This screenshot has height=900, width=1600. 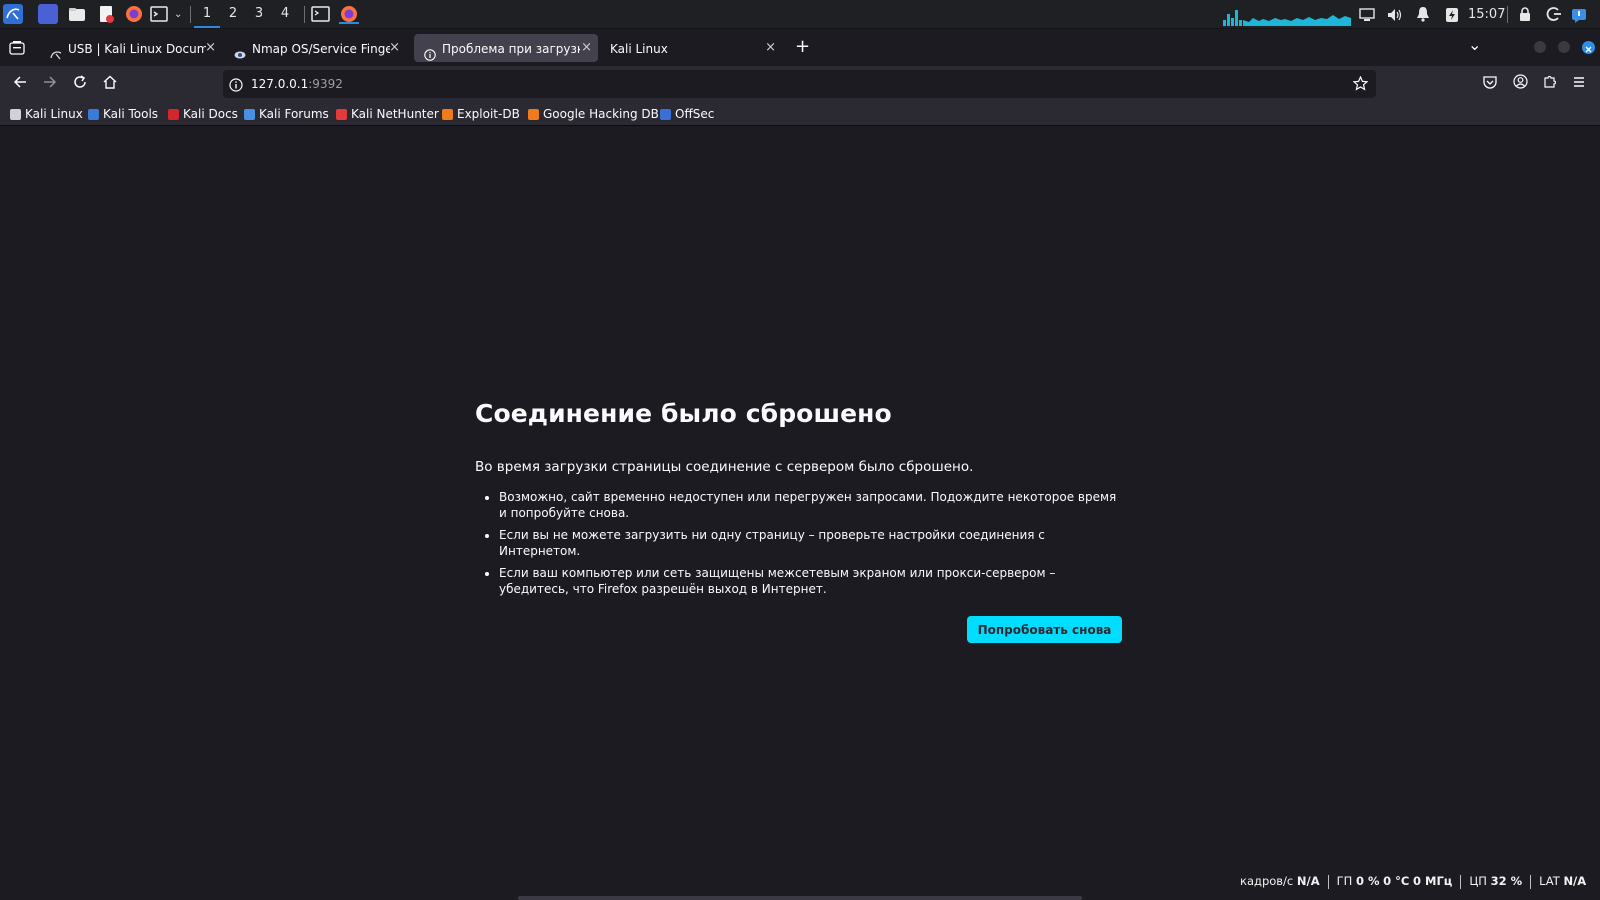 I want to click on new-tab-button: +, so click(x=802, y=47).